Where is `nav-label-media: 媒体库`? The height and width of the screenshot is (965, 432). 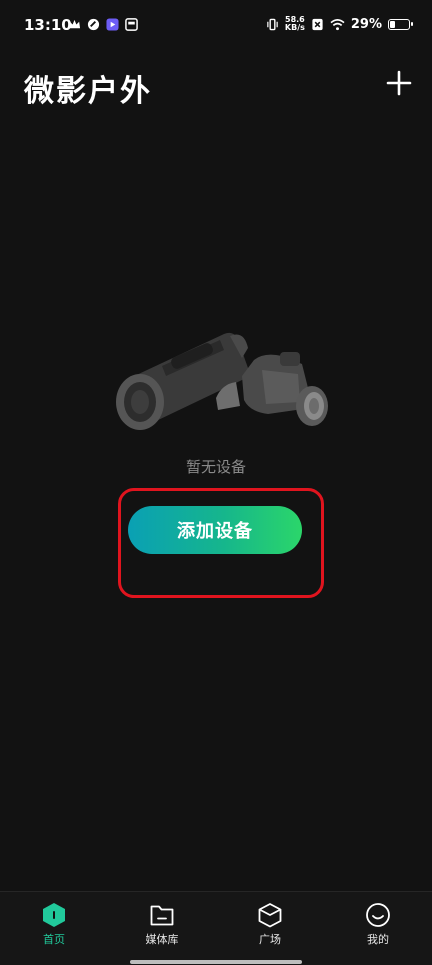 nav-label-media: 媒体库 is located at coordinates (162, 939).